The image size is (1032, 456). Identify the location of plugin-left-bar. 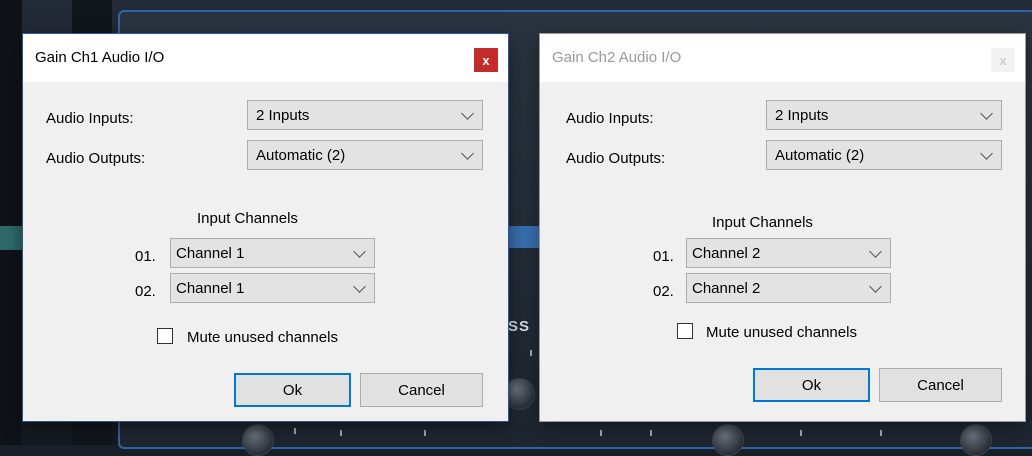
(11, 222).